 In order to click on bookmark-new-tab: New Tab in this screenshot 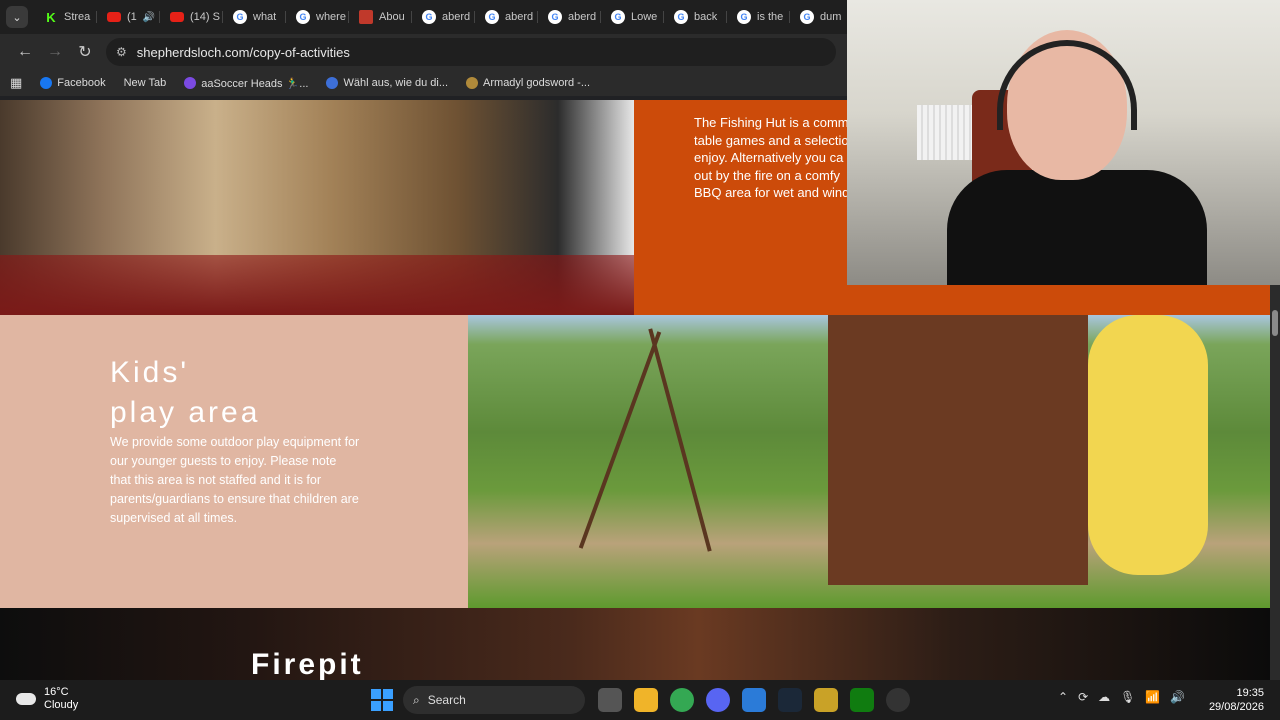, I will do `click(145, 83)`.